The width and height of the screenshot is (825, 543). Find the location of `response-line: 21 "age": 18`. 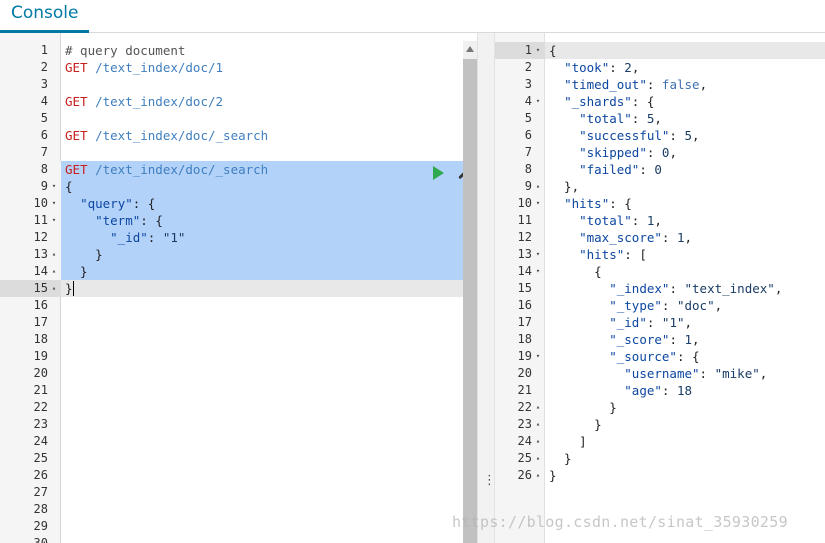

response-line: 21 "age": 18 is located at coordinates (660, 390).